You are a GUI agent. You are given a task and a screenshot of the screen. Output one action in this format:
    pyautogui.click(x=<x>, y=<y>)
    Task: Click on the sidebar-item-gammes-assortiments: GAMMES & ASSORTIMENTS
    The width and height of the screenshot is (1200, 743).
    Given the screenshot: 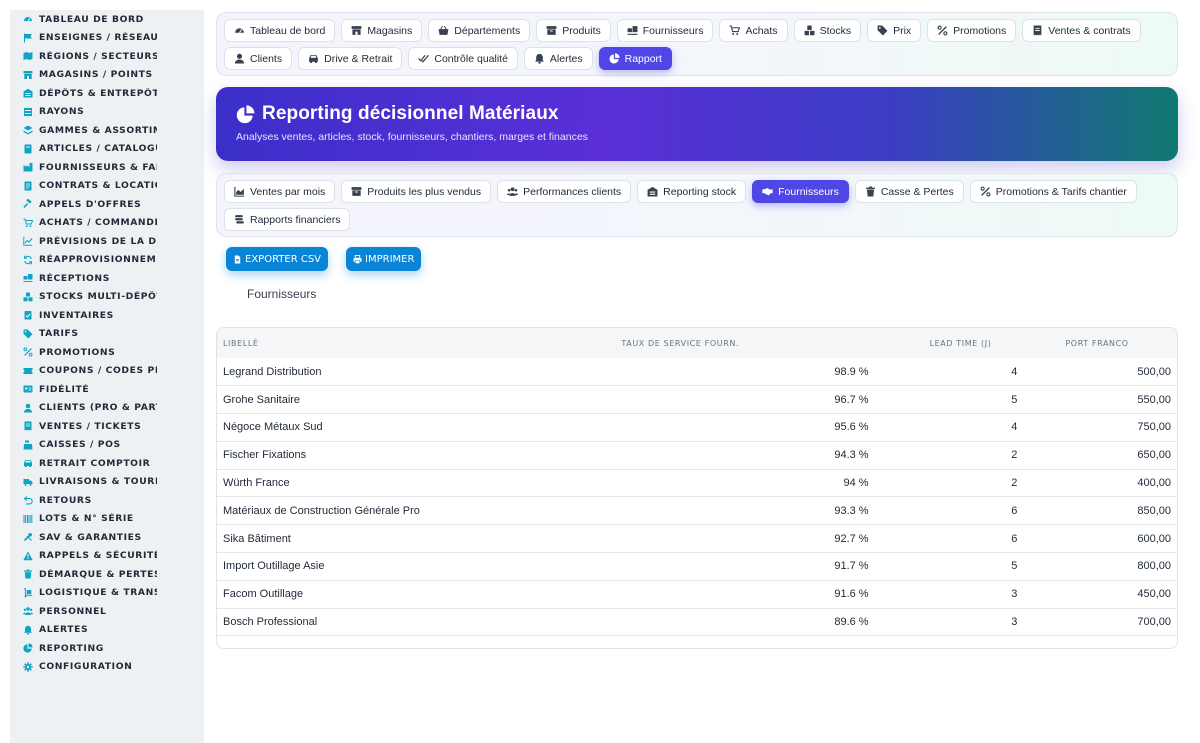 What is the action you would take?
    pyautogui.click(x=107, y=130)
    